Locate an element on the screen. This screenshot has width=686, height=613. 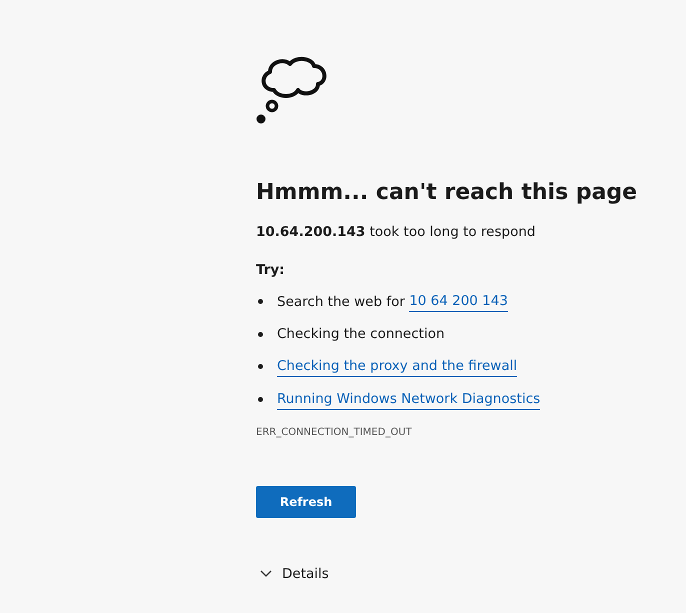
suggestion-text: Checking the connection is located at coordinates (361, 334).